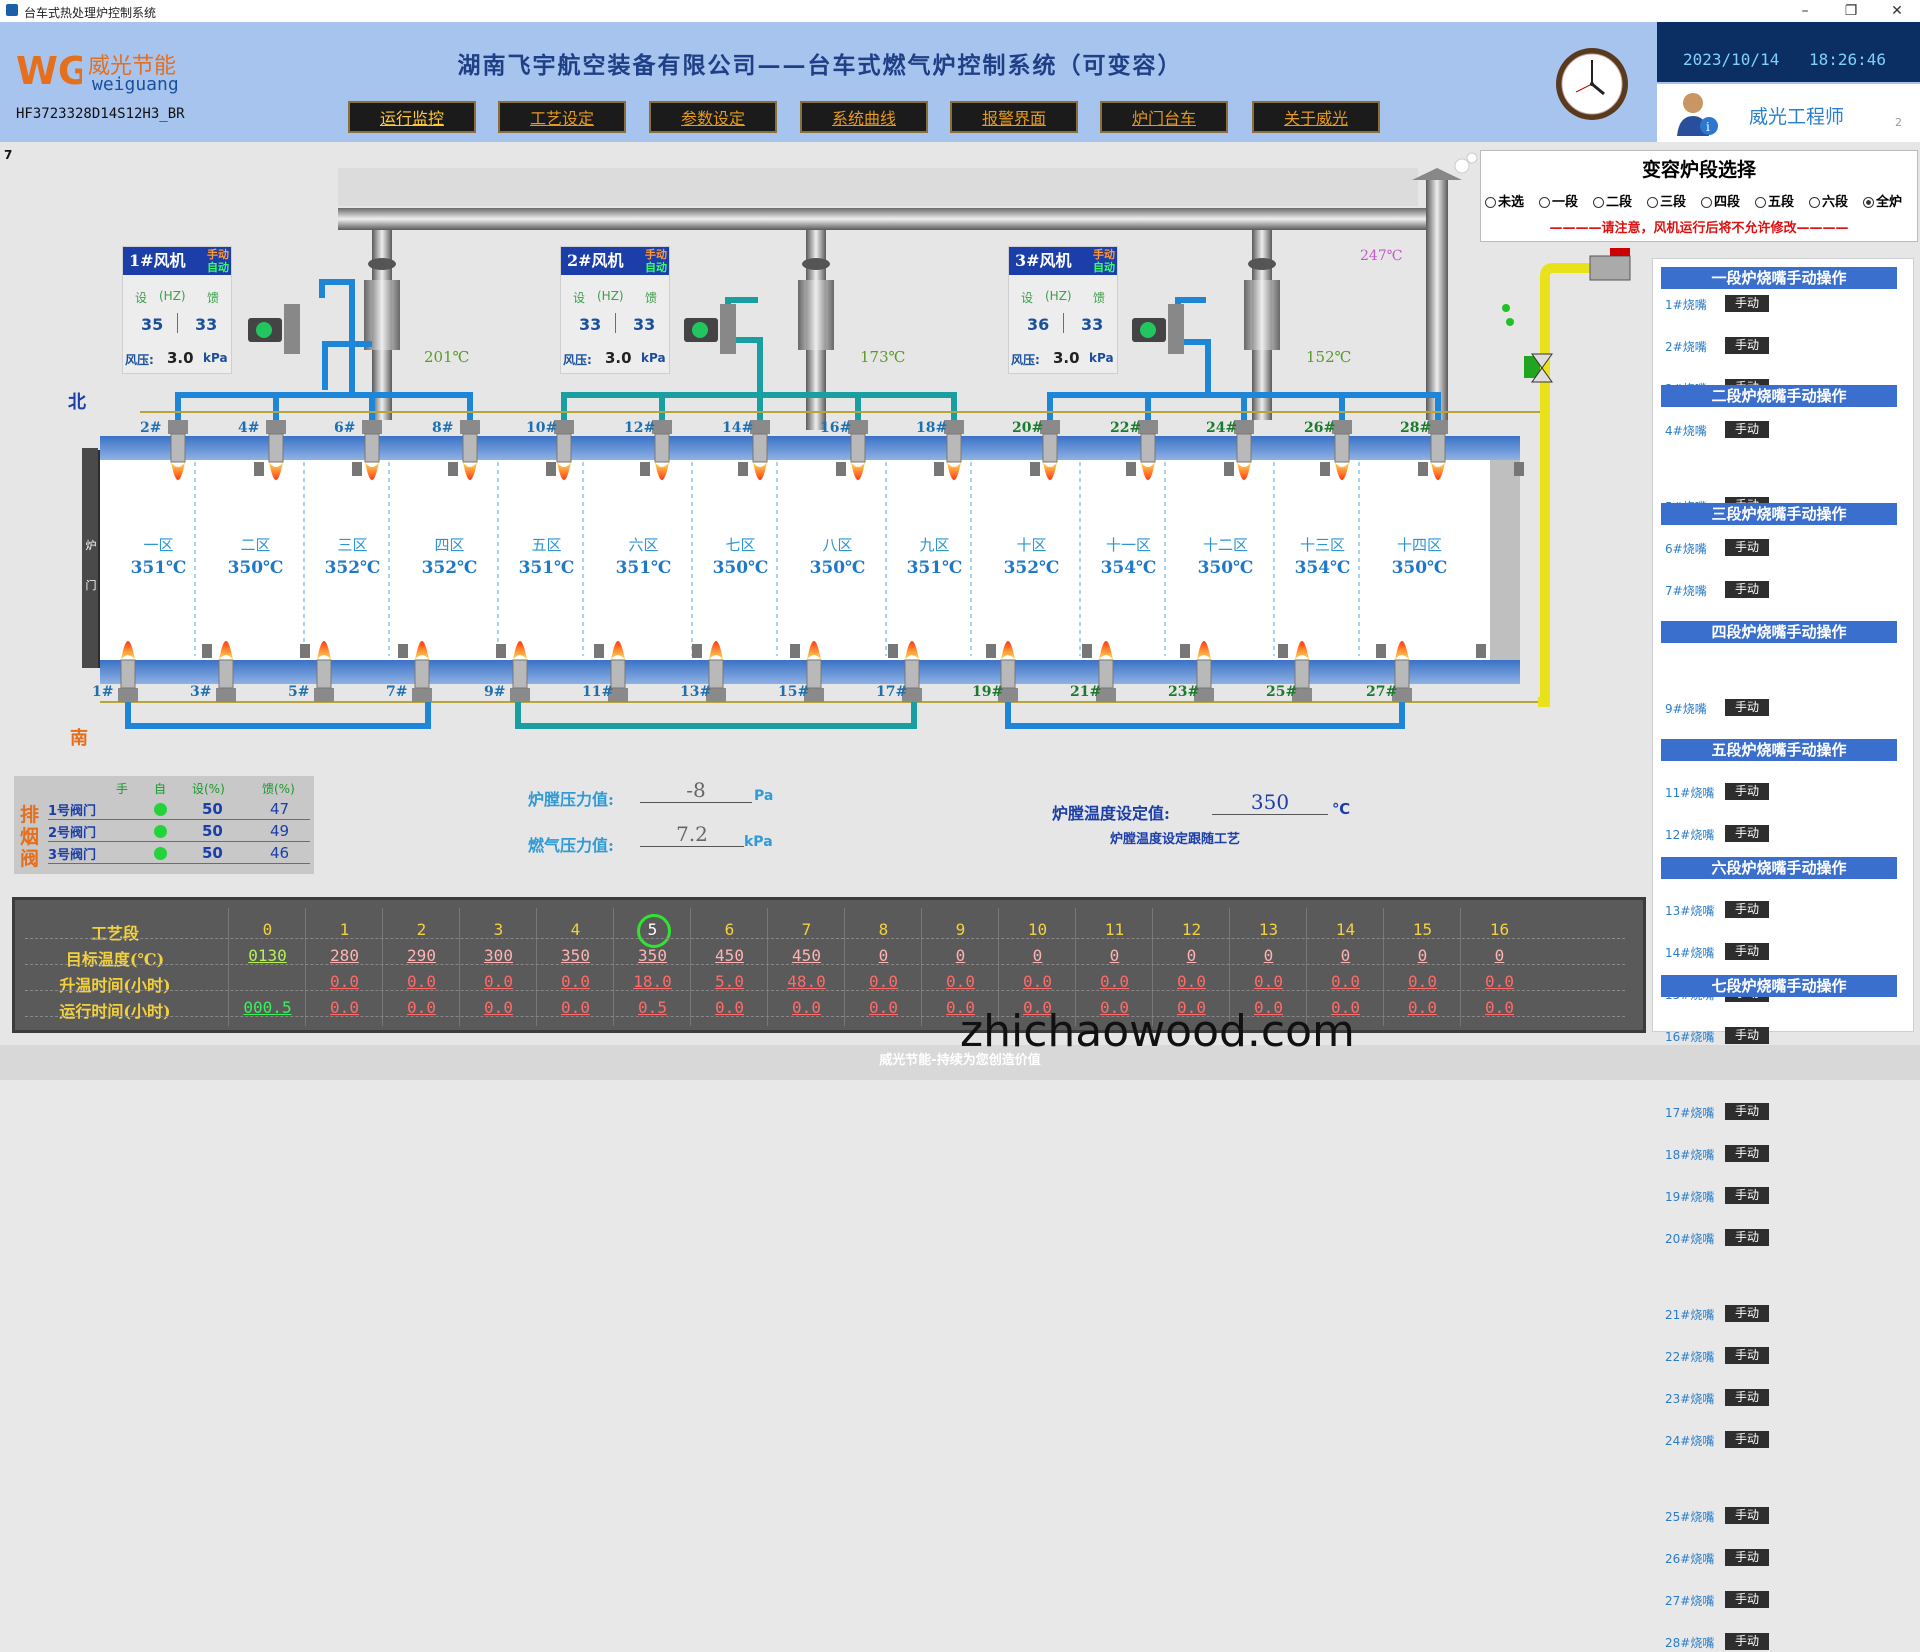 This screenshot has width=1920, height=1652. I want to click on nav-curves: 系统曲线, so click(864, 117).